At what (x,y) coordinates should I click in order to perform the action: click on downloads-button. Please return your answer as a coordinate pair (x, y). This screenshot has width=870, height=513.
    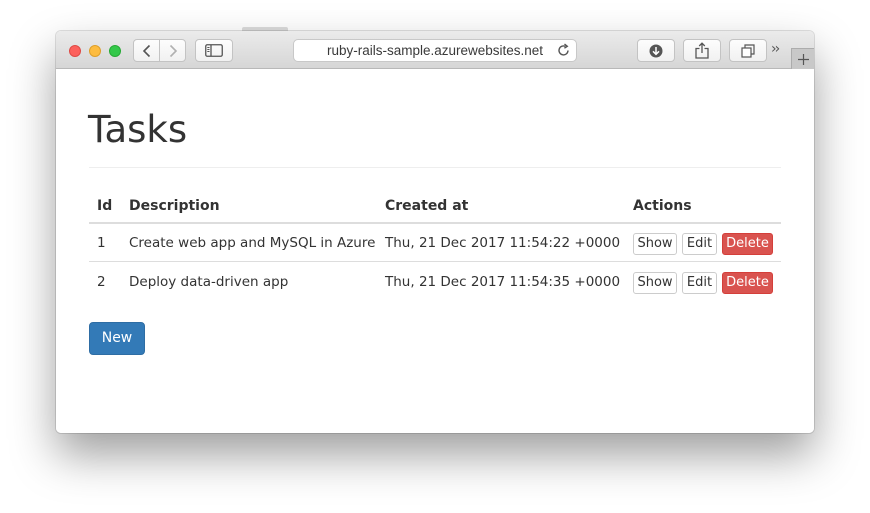
    Looking at the image, I should click on (656, 50).